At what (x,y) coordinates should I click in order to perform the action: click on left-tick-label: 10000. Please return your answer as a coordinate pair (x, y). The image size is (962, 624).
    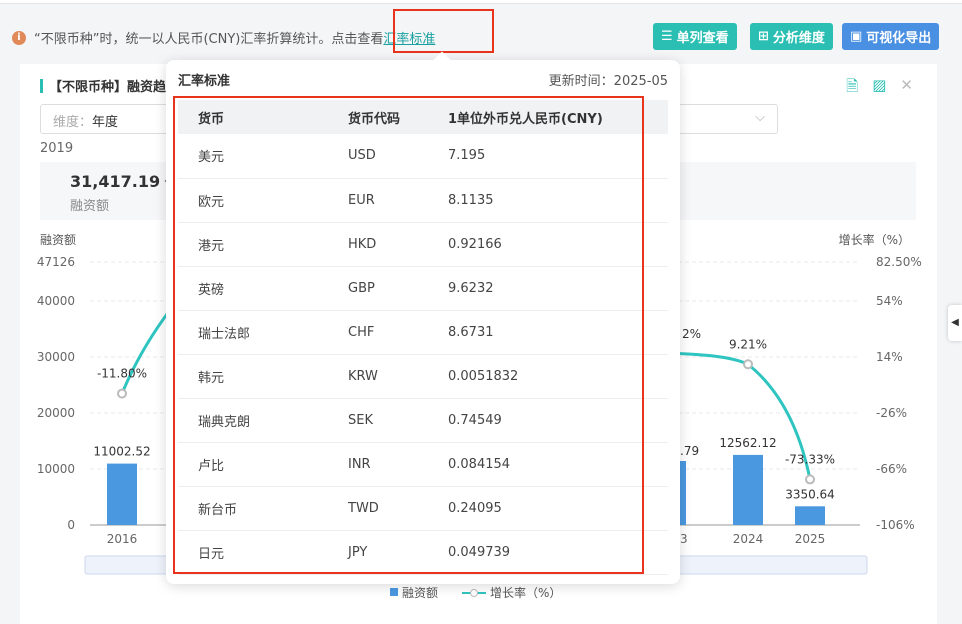
    Looking at the image, I should click on (56, 469).